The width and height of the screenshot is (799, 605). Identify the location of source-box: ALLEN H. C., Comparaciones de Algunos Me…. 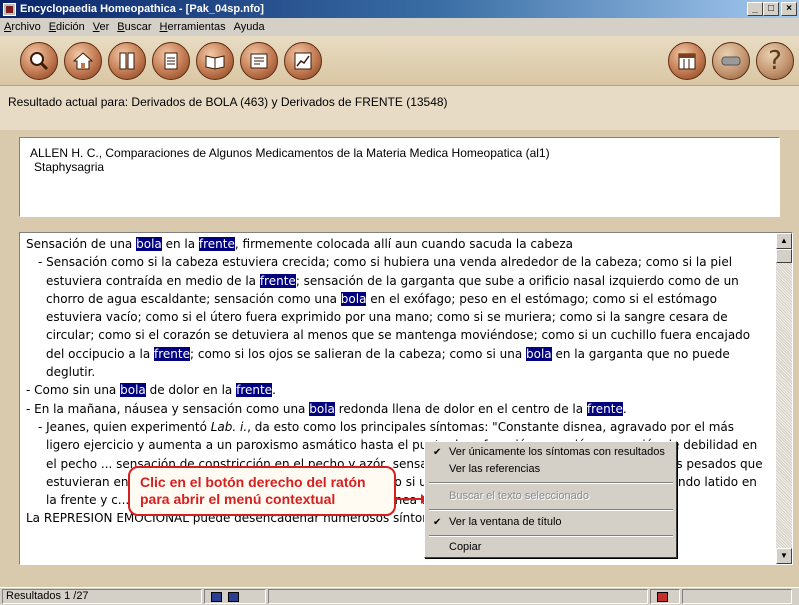
(399, 177).